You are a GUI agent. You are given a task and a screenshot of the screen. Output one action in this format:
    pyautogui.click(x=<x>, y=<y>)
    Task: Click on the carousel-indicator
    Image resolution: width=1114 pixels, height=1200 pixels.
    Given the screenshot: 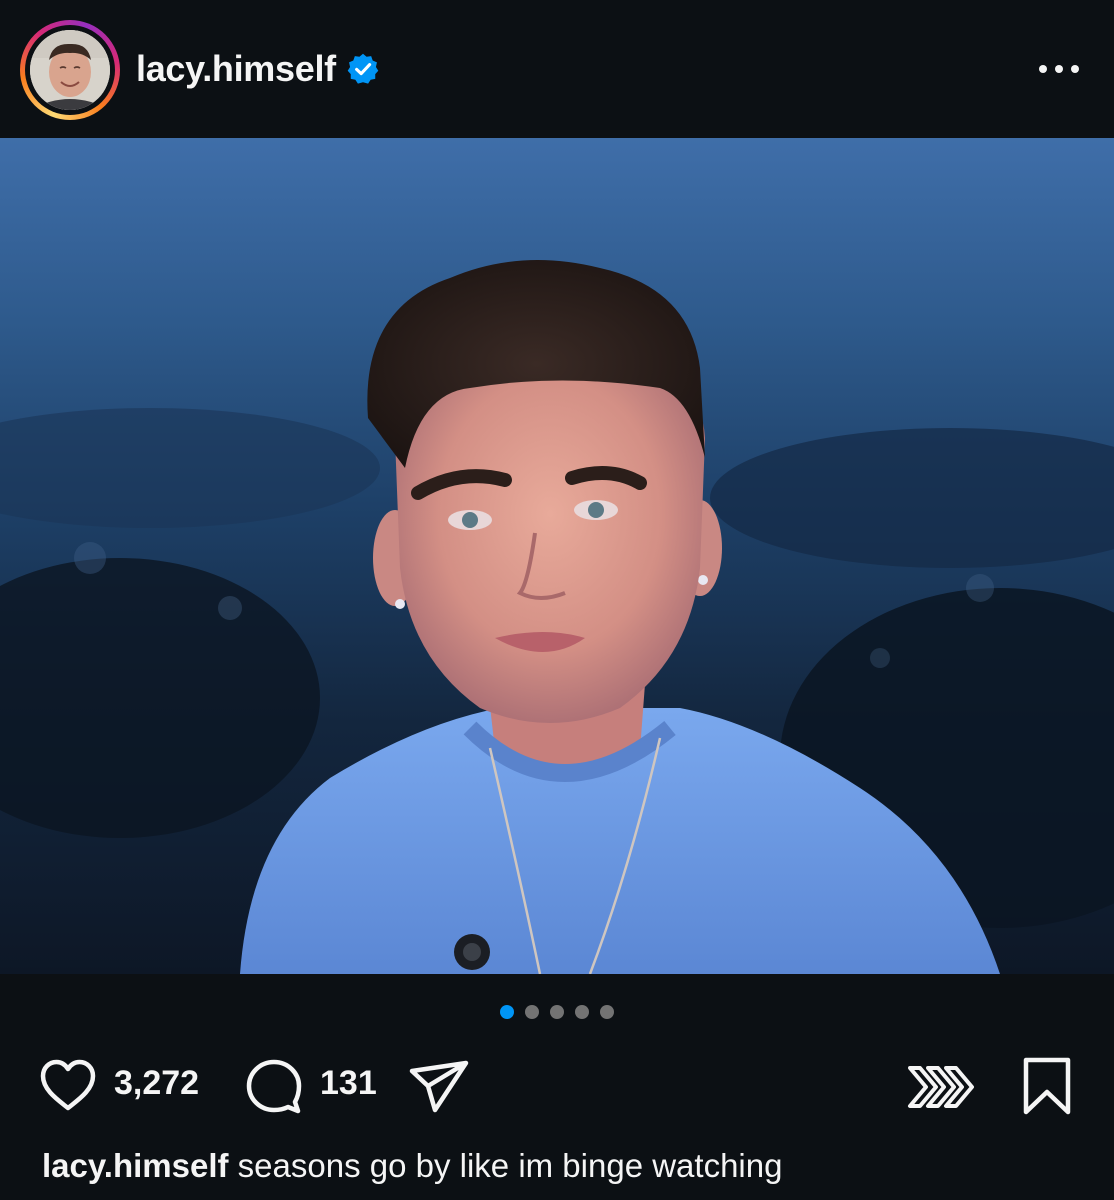 What is the action you would take?
    pyautogui.click(x=557, y=1012)
    